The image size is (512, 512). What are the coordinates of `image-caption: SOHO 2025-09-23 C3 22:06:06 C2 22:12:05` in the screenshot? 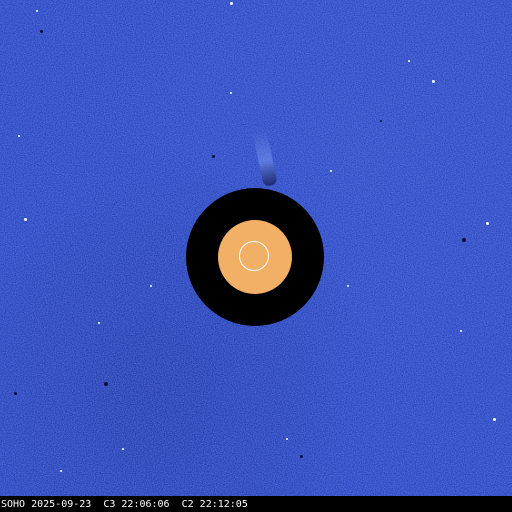 It's located at (124, 504).